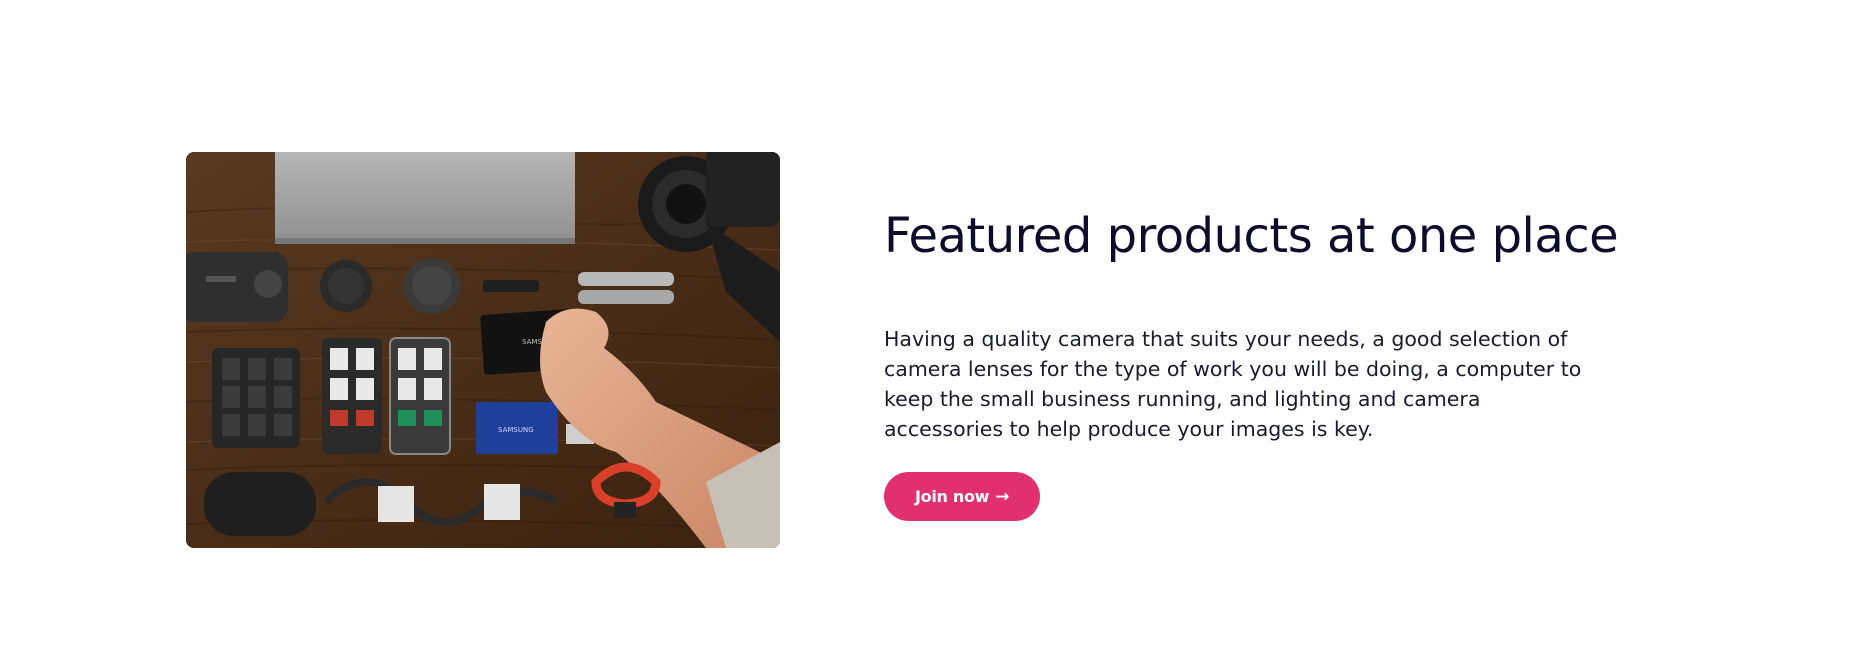 This screenshot has width=1864, height=660. Describe the element at coordinates (952, 496) in the screenshot. I see `join-now-label: Join now` at that location.